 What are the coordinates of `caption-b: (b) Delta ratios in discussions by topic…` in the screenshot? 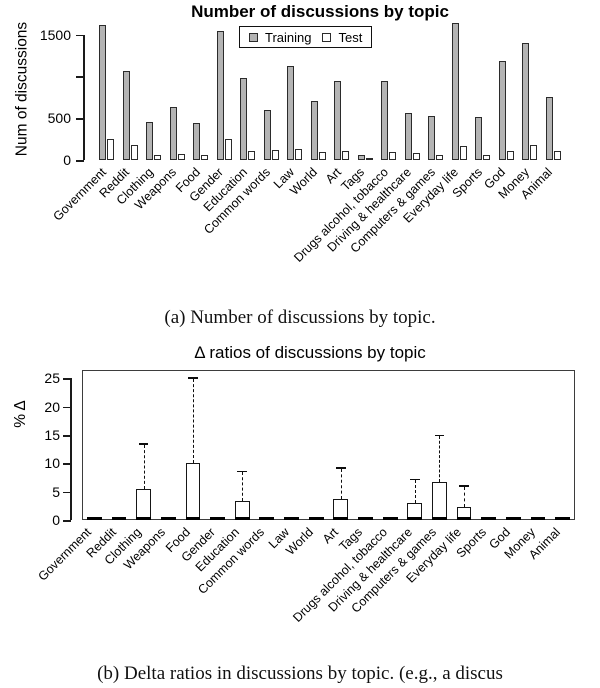 It's located at (300, 673).